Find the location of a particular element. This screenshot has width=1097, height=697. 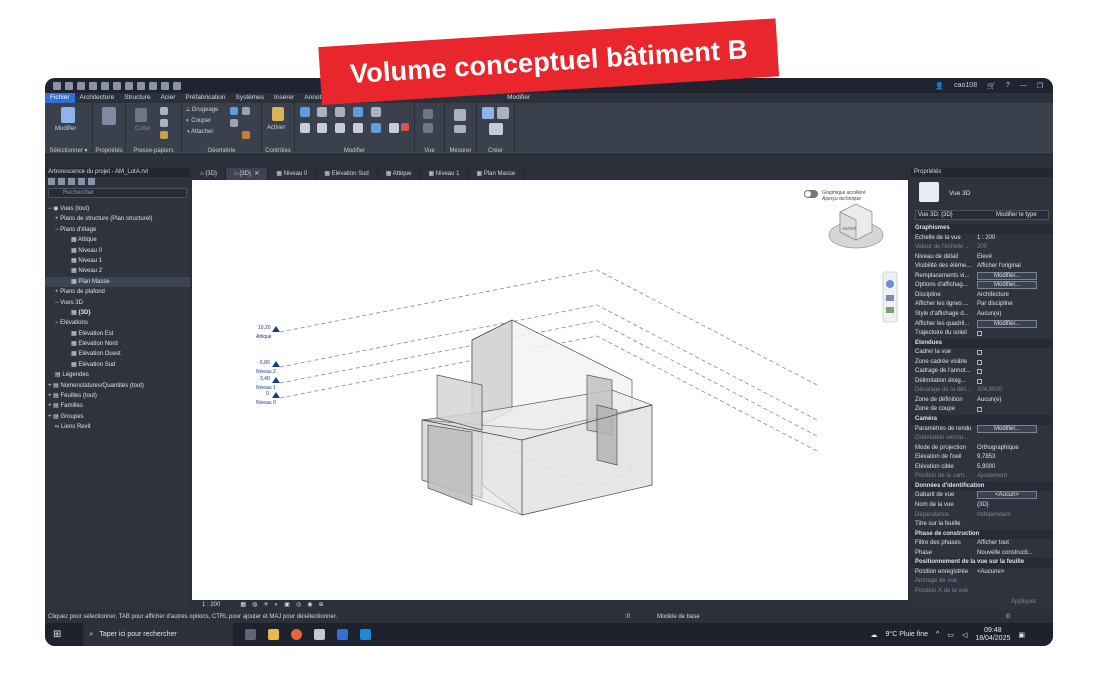

level-marker: 0 Niveau 0 is located at coordinates (268, 398).